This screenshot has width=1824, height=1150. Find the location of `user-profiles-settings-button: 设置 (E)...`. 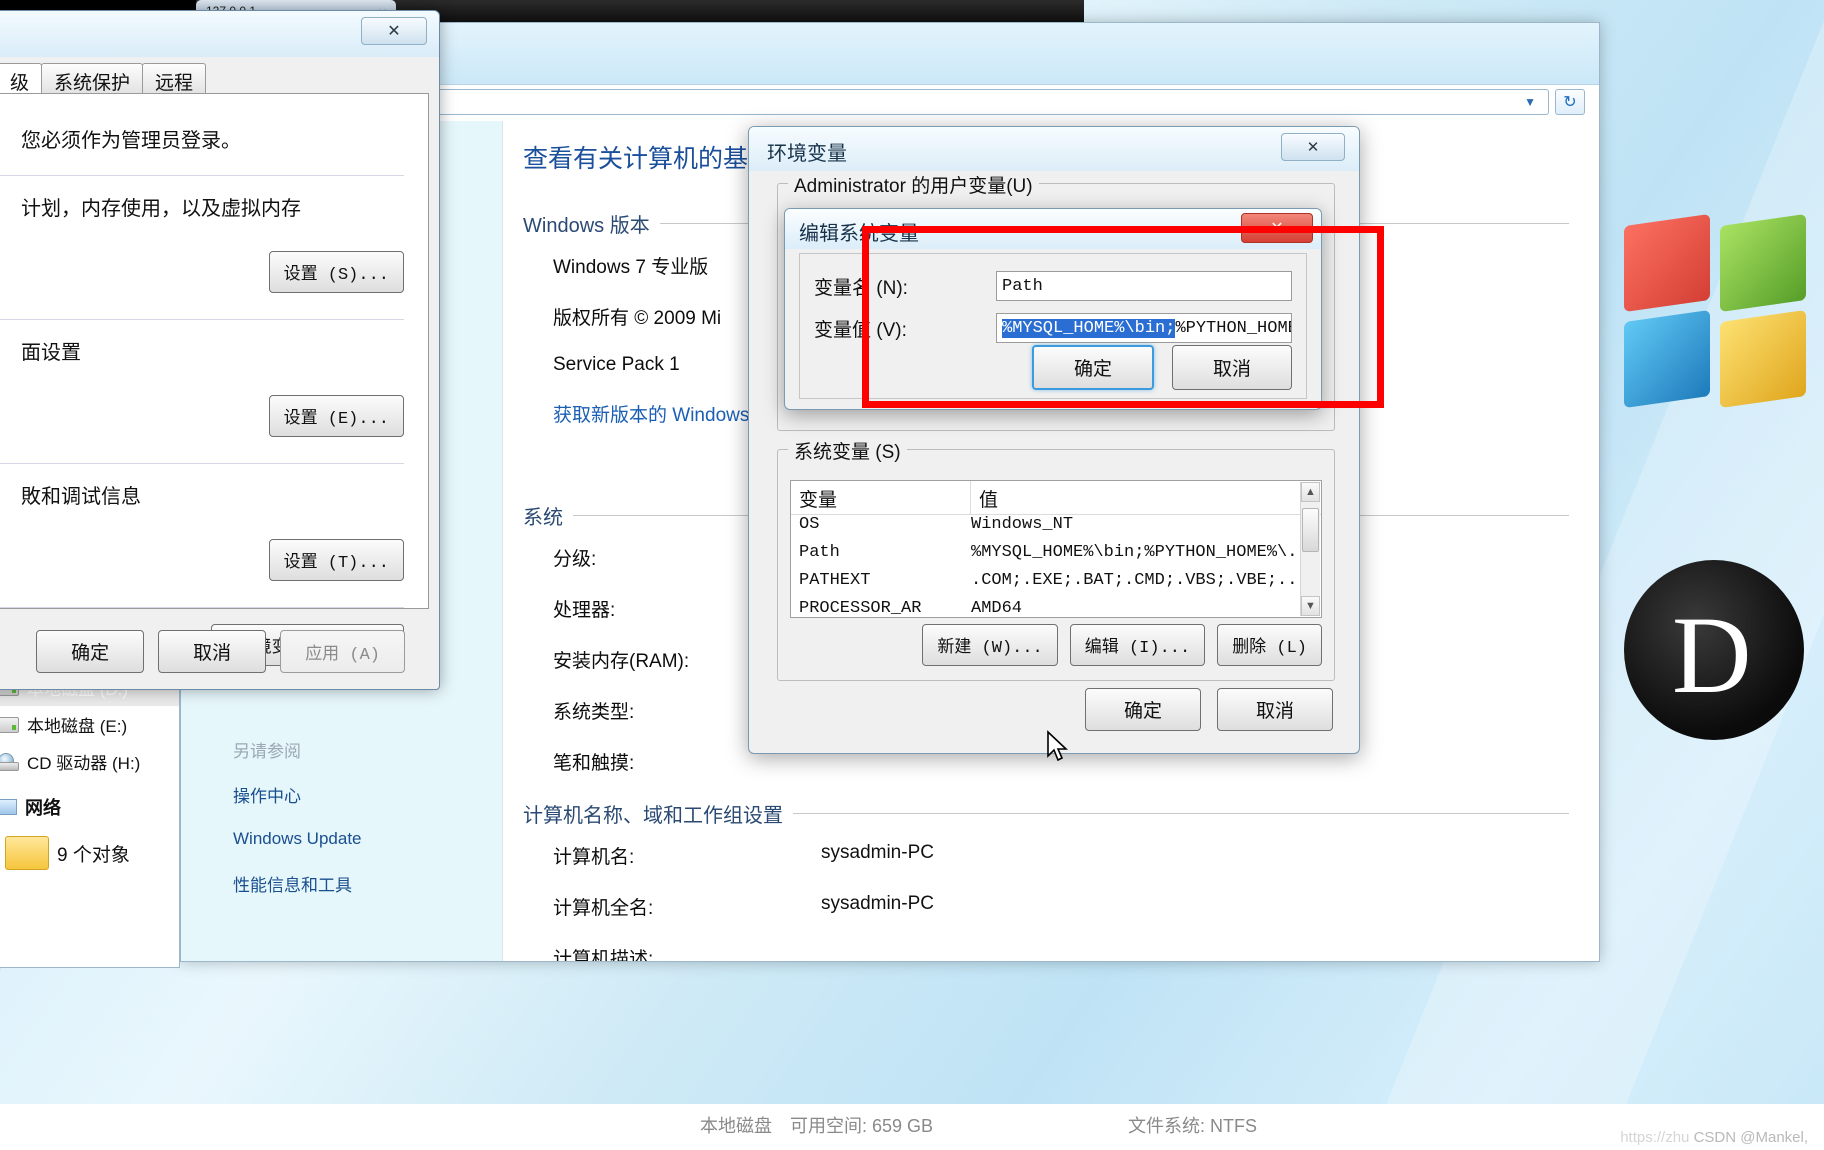

user-profiles-settings-button: 设置 (E)... is located at coordinates (336, 416).